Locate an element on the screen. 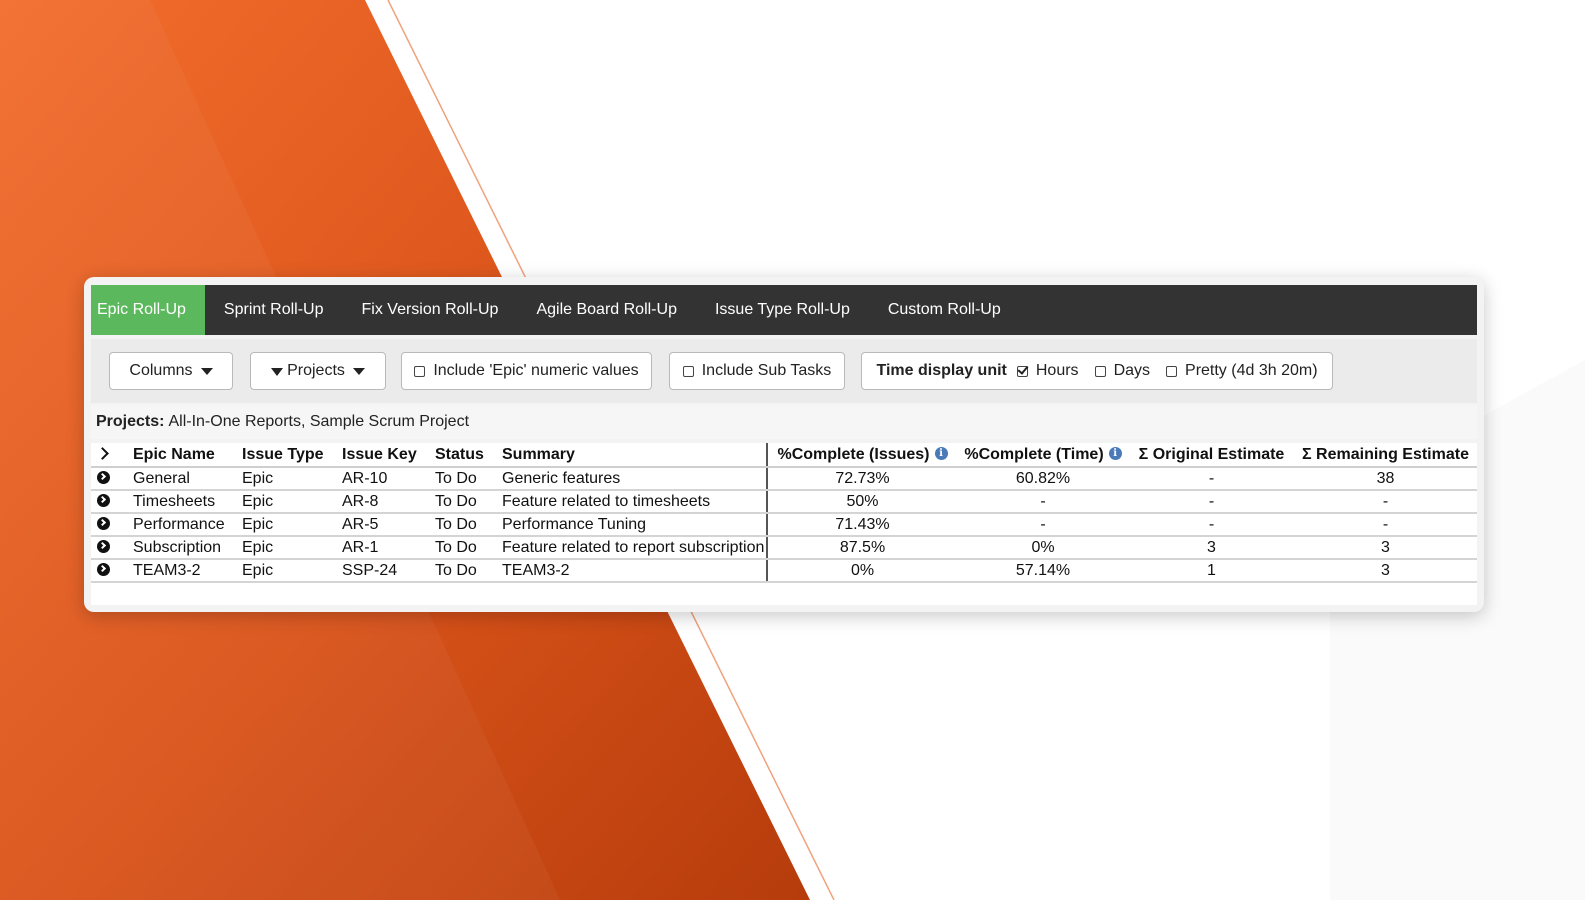 This screenshot has width=1585, height=900. col-original-estimate: Σ Original Estimate is located at coordinates (1211, 455).